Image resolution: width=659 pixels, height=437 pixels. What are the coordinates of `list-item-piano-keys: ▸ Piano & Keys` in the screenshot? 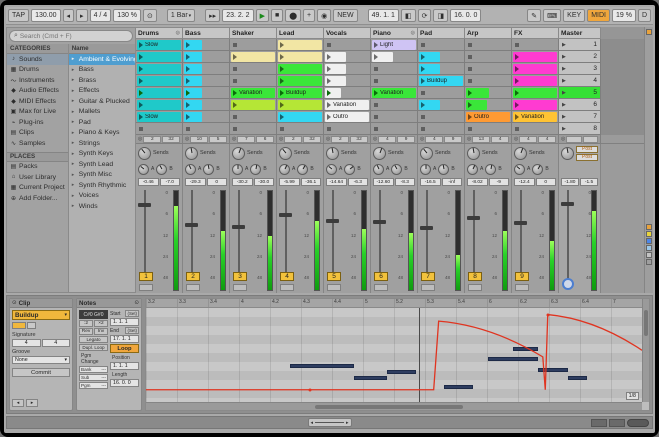 It's located at (102, 133).